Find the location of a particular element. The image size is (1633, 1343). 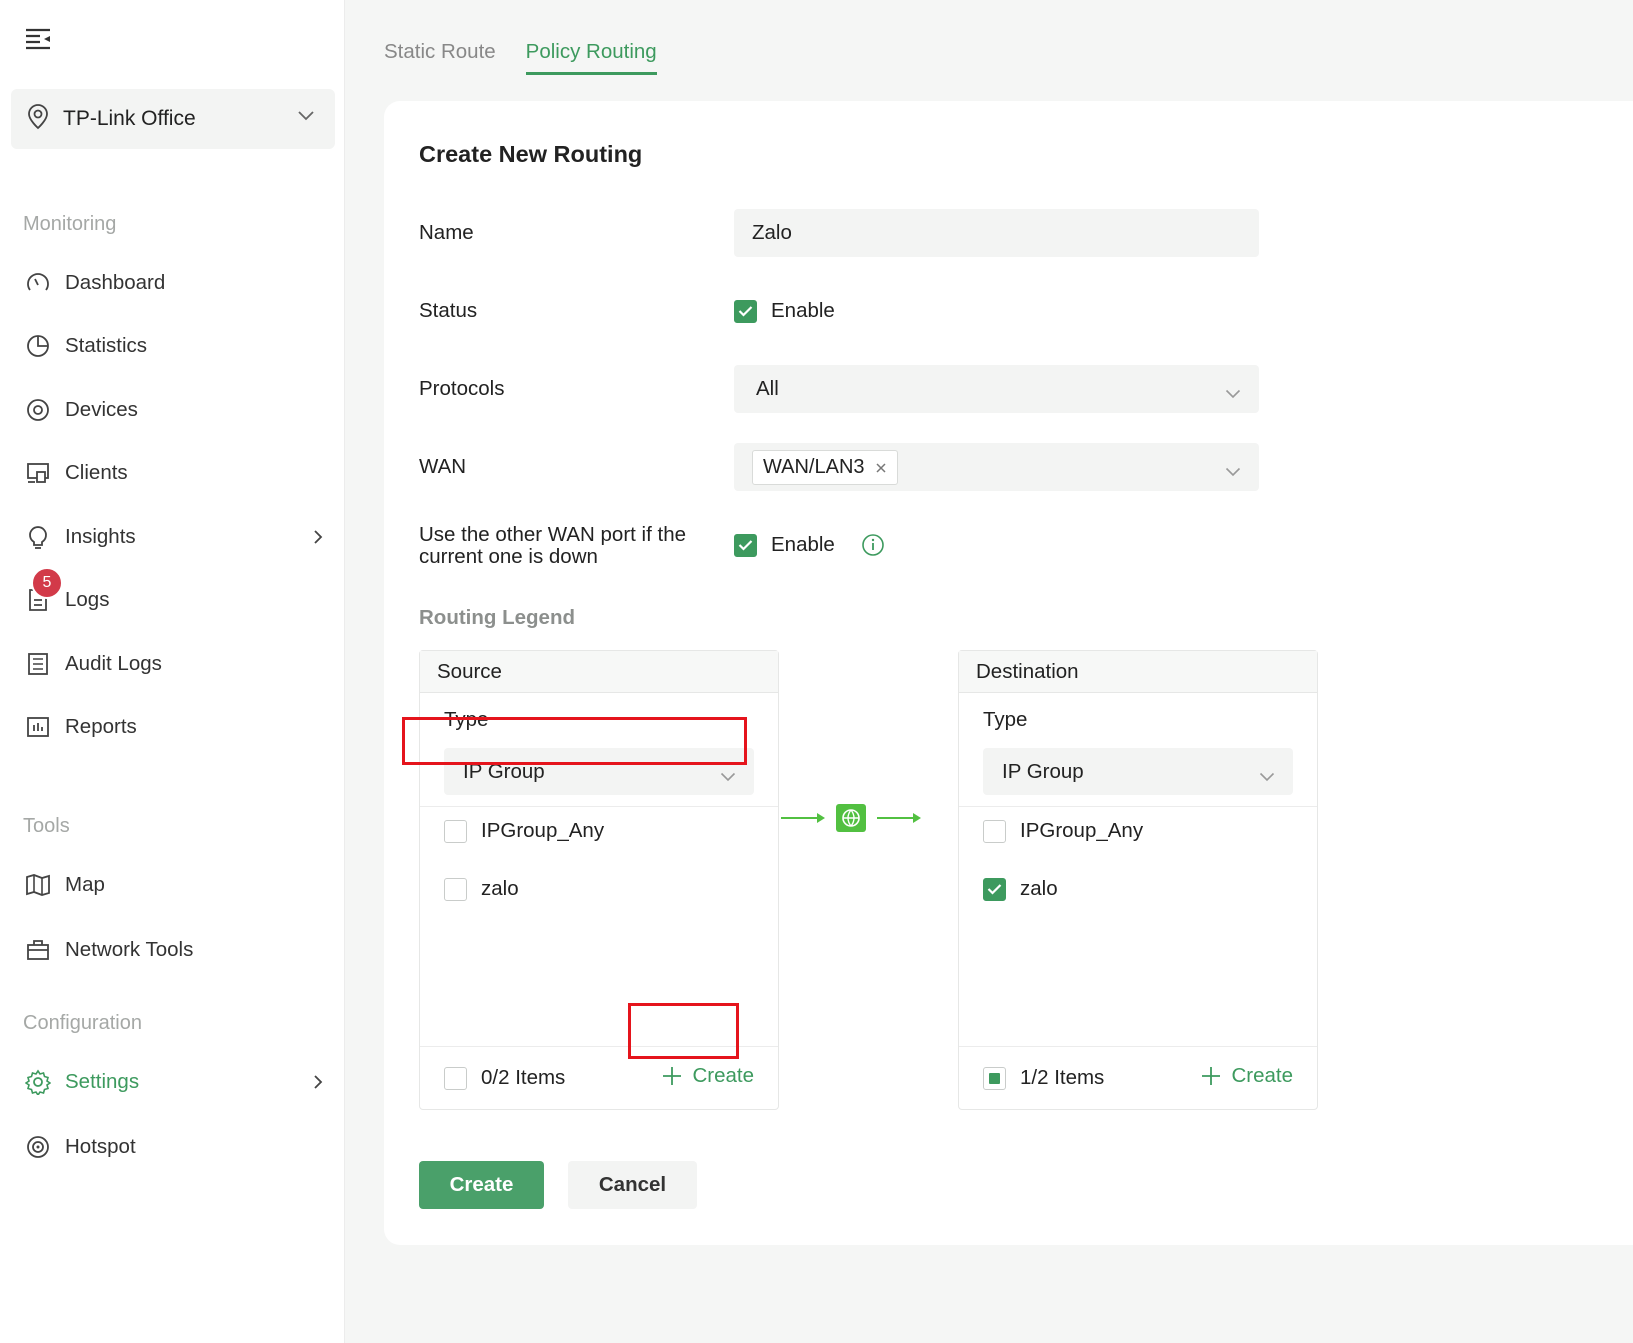

destination-item-count: 1/2 Items is located at coordinates (1062, 1077).